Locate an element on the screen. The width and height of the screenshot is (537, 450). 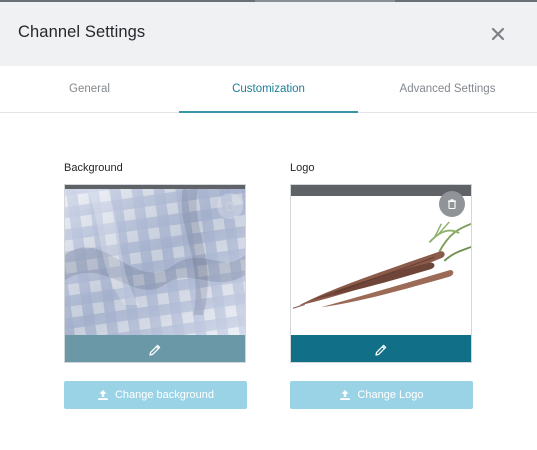
background-label: Background is located at coordinates (93, 168).